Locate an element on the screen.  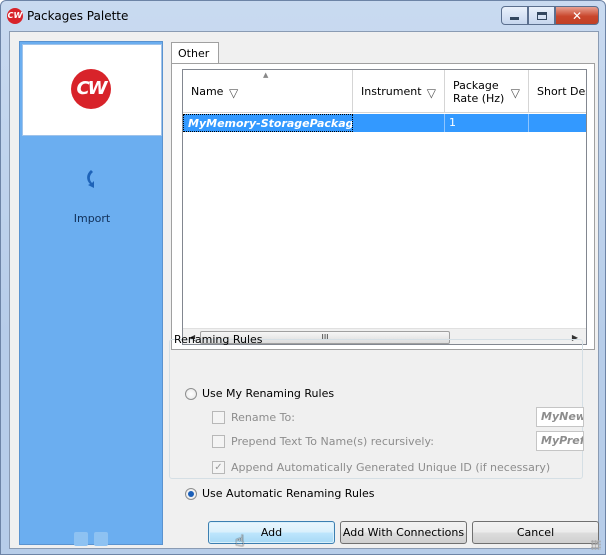
minimize-icon is located at coordinates (514, 18).